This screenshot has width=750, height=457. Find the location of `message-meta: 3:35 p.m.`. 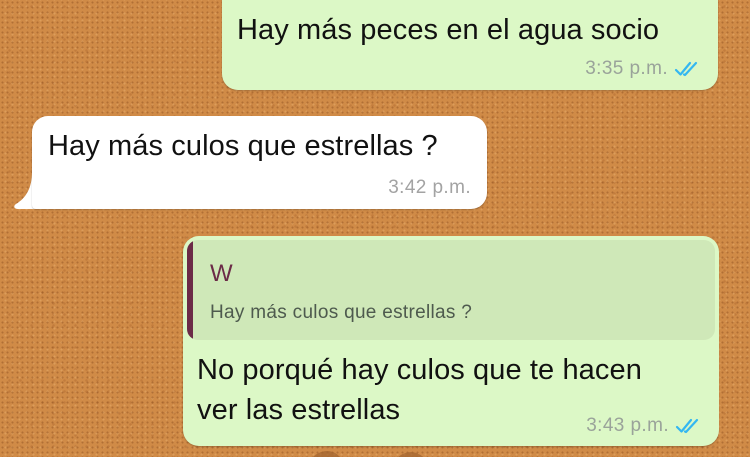

message-meta: 3:35 p.m. is located at coordinates (643, 69).